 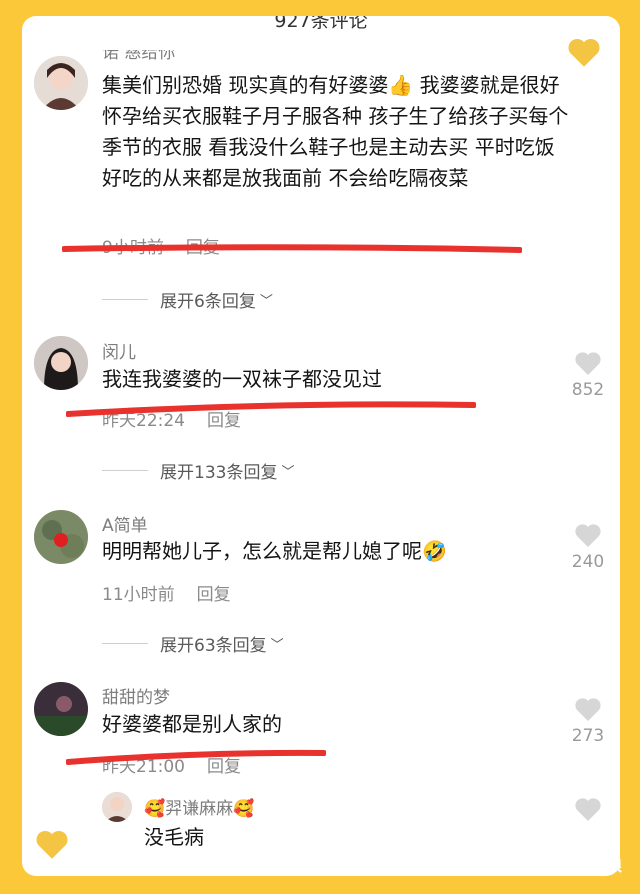 I want to click on comment-author: 闵儿, so click(x=119, y=350).